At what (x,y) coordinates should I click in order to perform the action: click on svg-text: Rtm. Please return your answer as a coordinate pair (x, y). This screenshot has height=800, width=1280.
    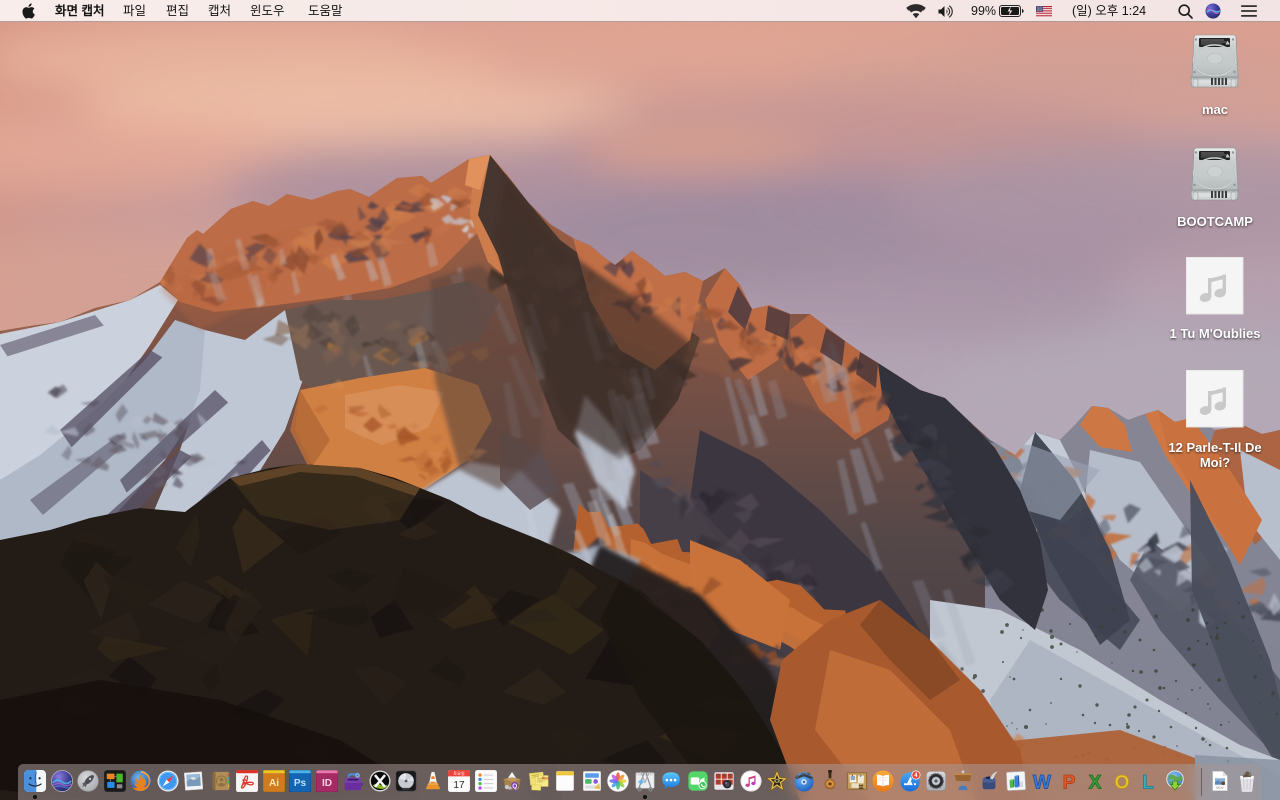
    Looking at the image, I should click on (545, 778).